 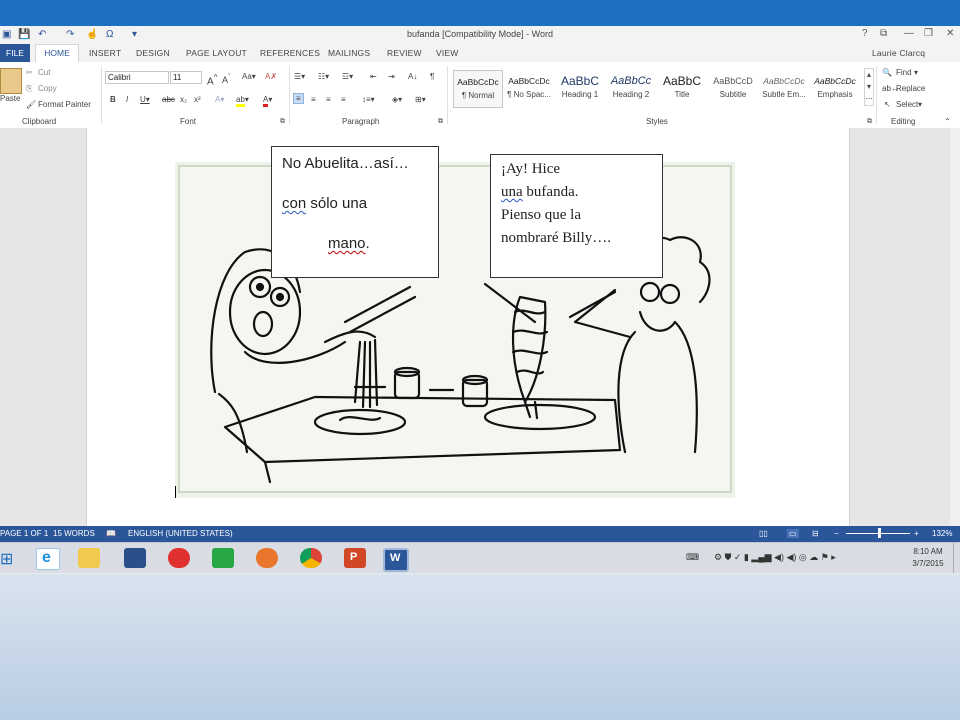 I want to click on ie-icon: e, so click(x=48, y=559).